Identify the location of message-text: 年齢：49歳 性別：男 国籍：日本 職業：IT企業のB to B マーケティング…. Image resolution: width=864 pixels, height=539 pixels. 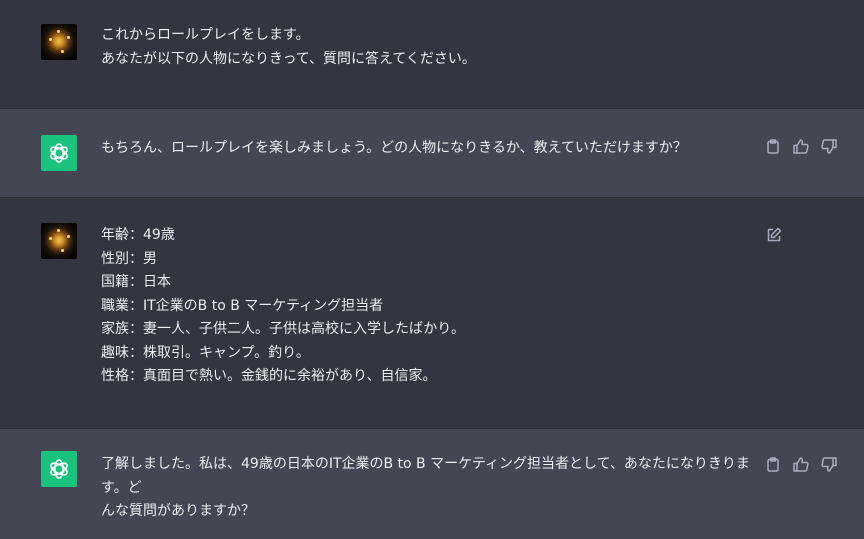
(283, 305).